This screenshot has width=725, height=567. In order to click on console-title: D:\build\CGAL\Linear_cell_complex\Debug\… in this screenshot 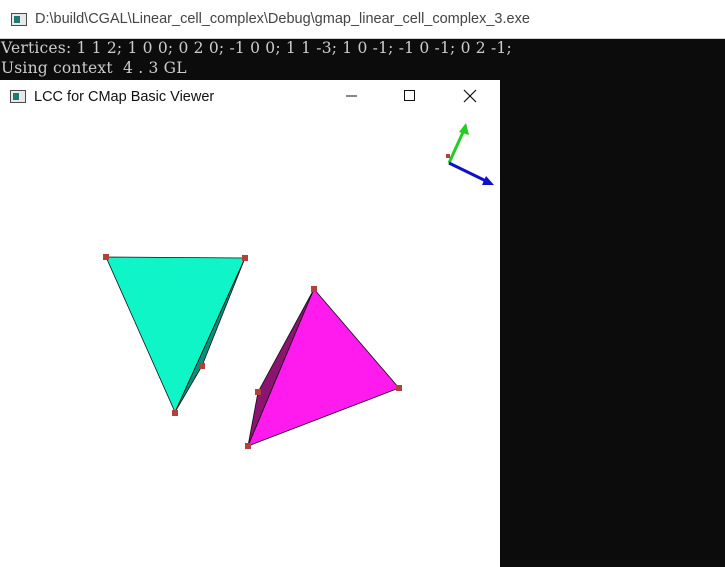, I will do `click(282, 19)`.